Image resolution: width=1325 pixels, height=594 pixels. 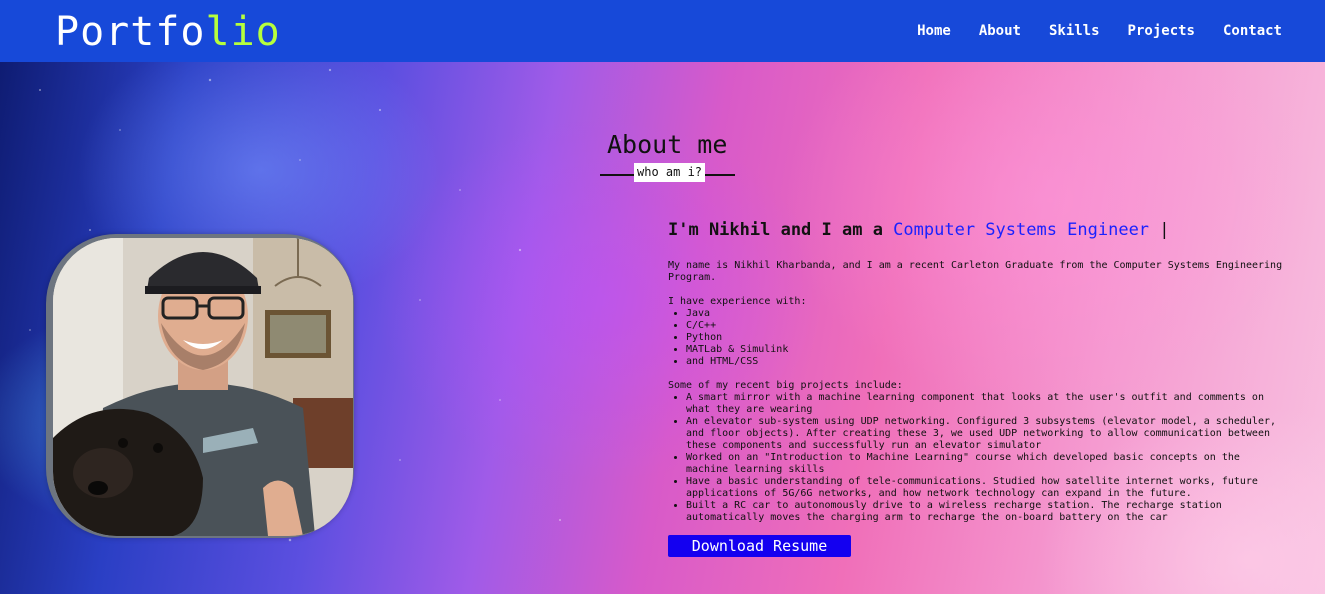 I want to click on site-logo: Portfolio, so click(x=168, y=32).